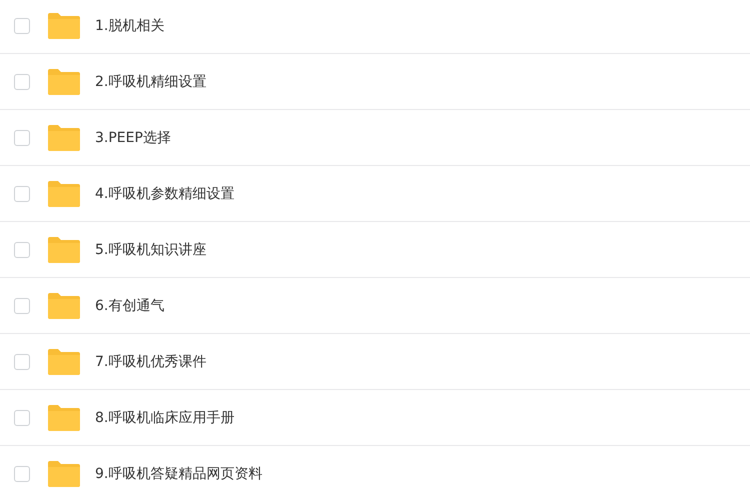 This screenshot has width=750, height=500. Describe the element at coordinates (129, 305) in the screenshot. I see `folder-name: 6.有创通气` at that location.